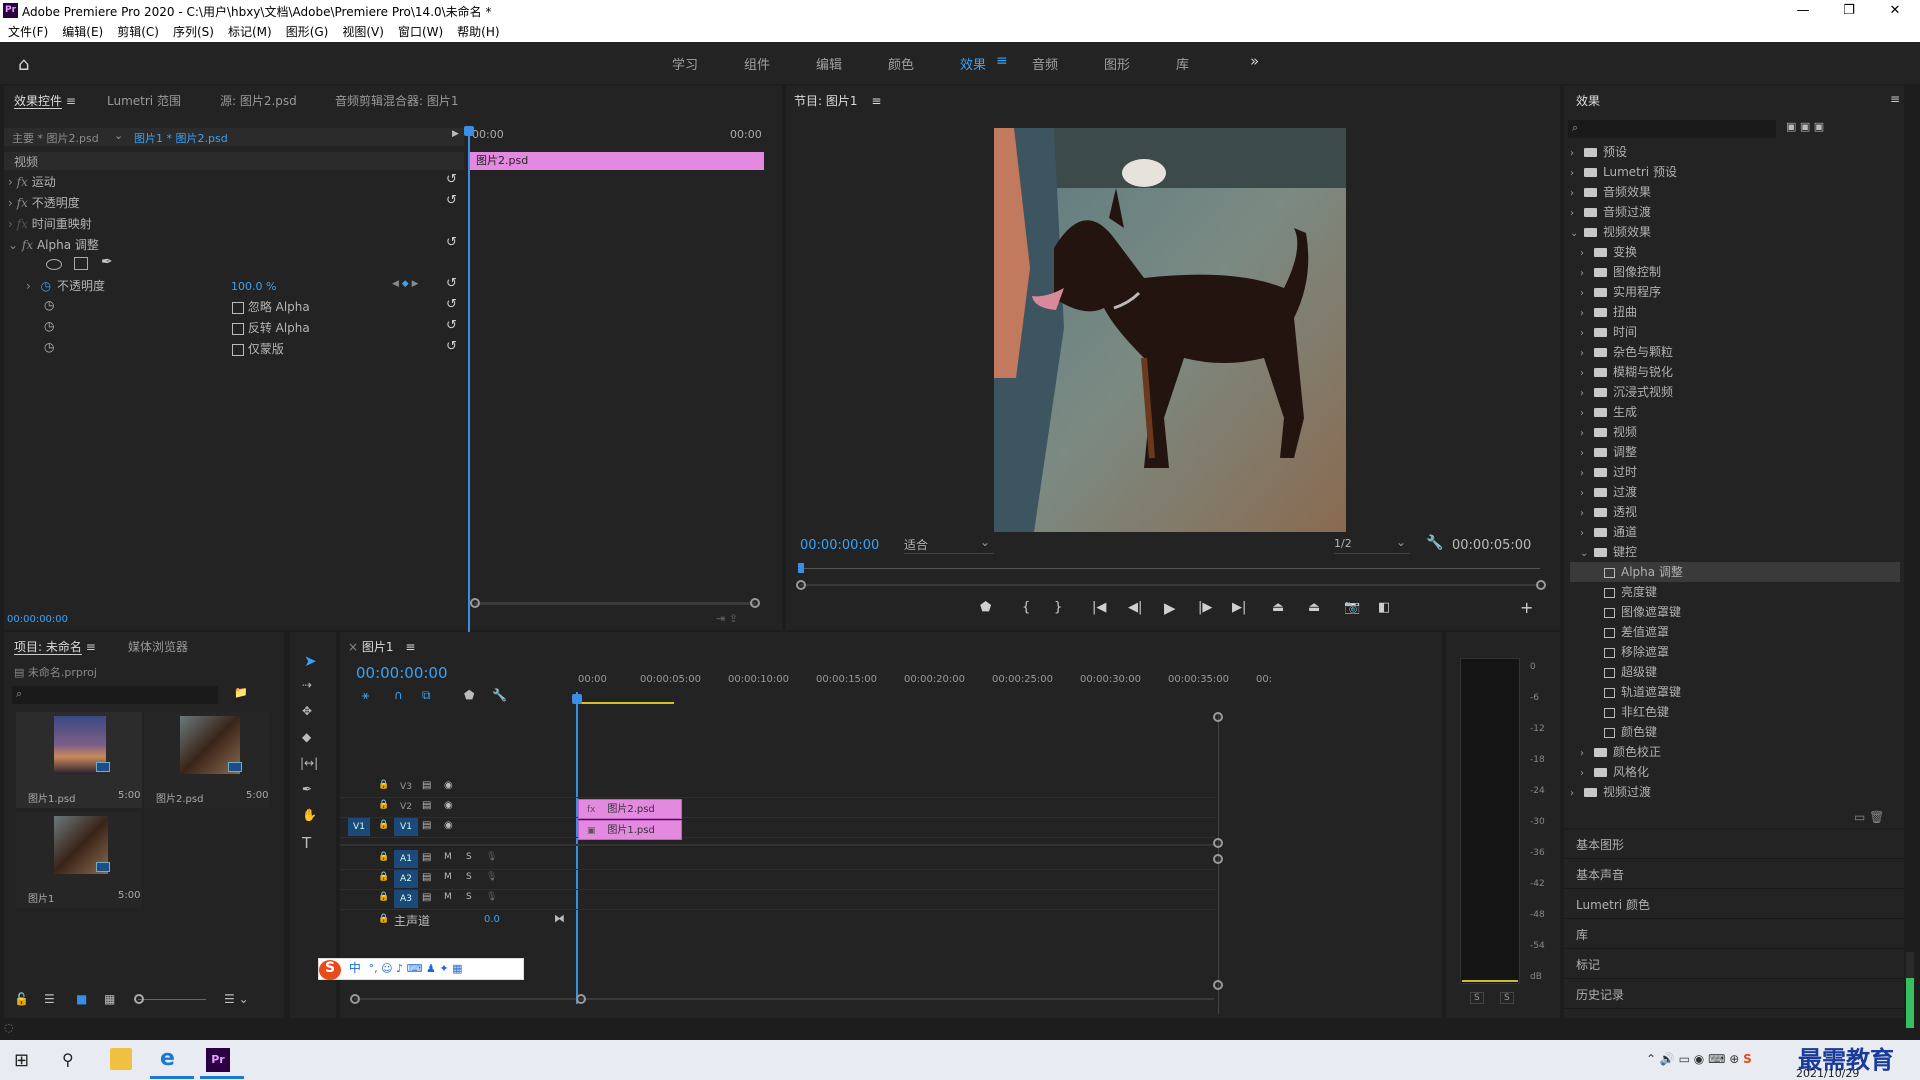  I want to click on pen-mask-icon: ✒, so click(107, 262).